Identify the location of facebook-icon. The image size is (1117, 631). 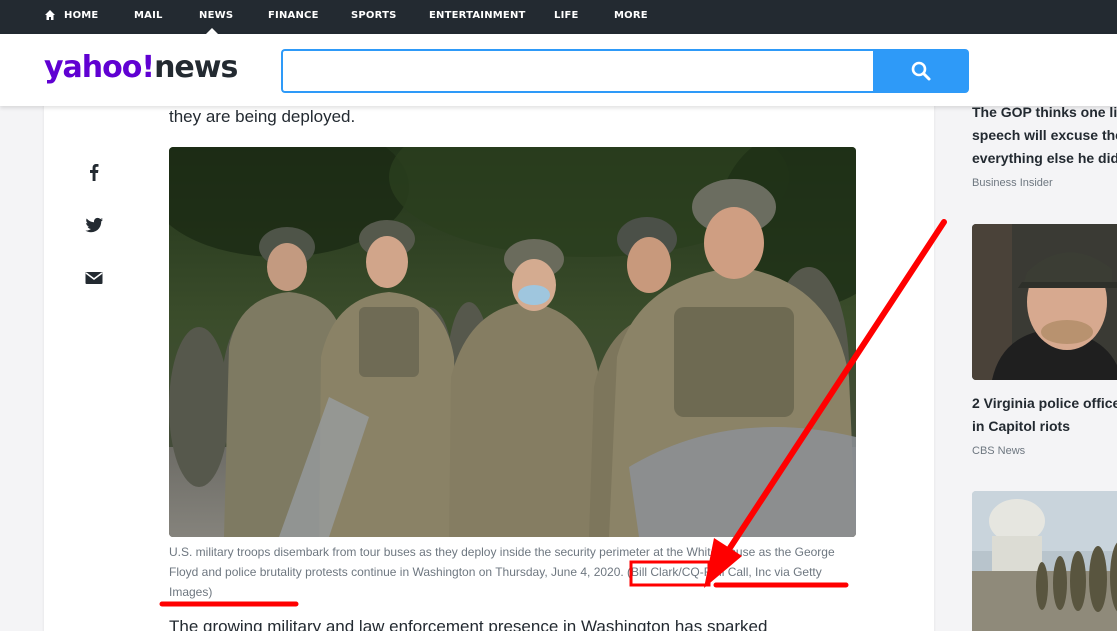
(94, 172).